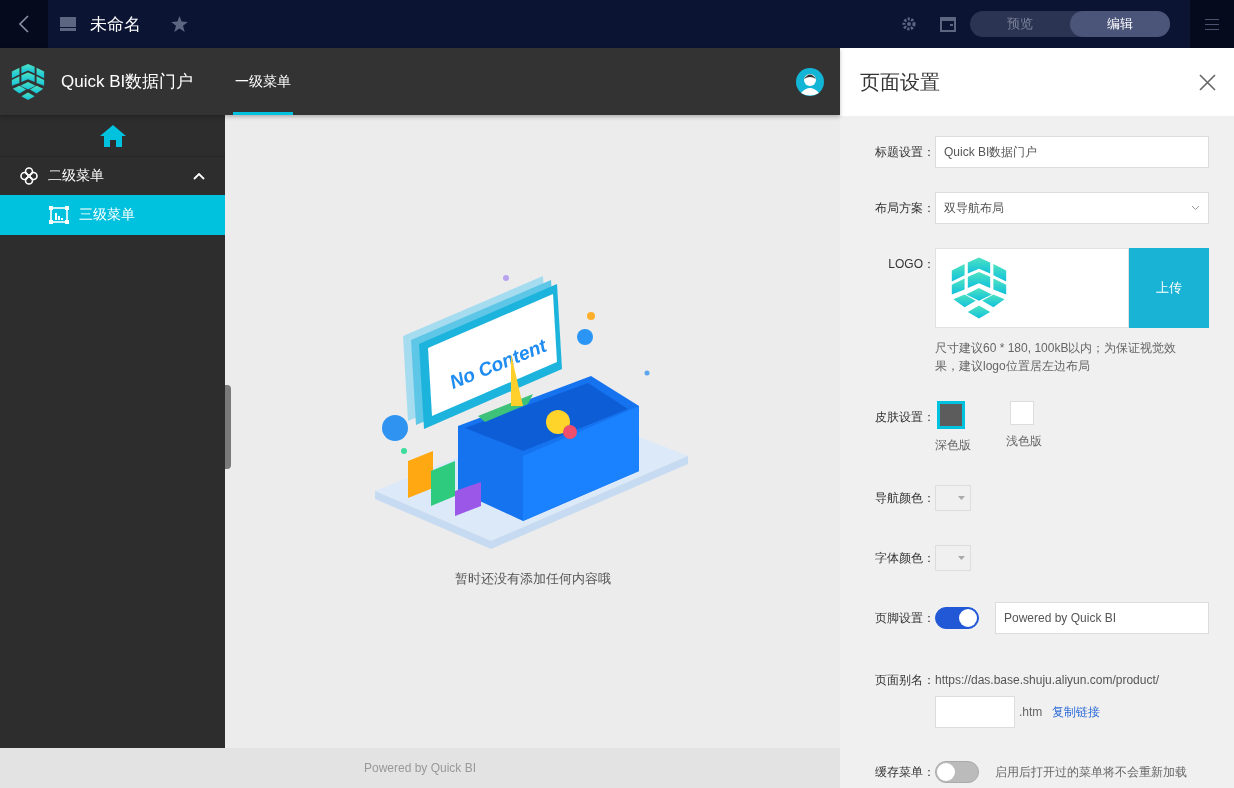 This screenshot has width=1234, height=788. What do you see at coordinates (810, 81) in the screenshot?
I see `avatar-icon` at bounding box center [810, 81].